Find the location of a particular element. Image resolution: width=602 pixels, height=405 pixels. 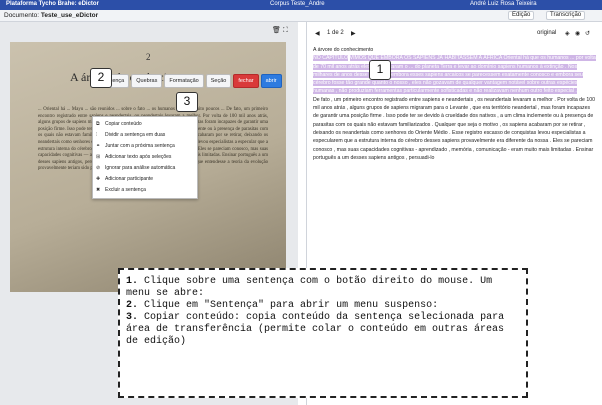

dropdown-item-label: Dividir a sentença em duas is located at coordinates (135, 135).